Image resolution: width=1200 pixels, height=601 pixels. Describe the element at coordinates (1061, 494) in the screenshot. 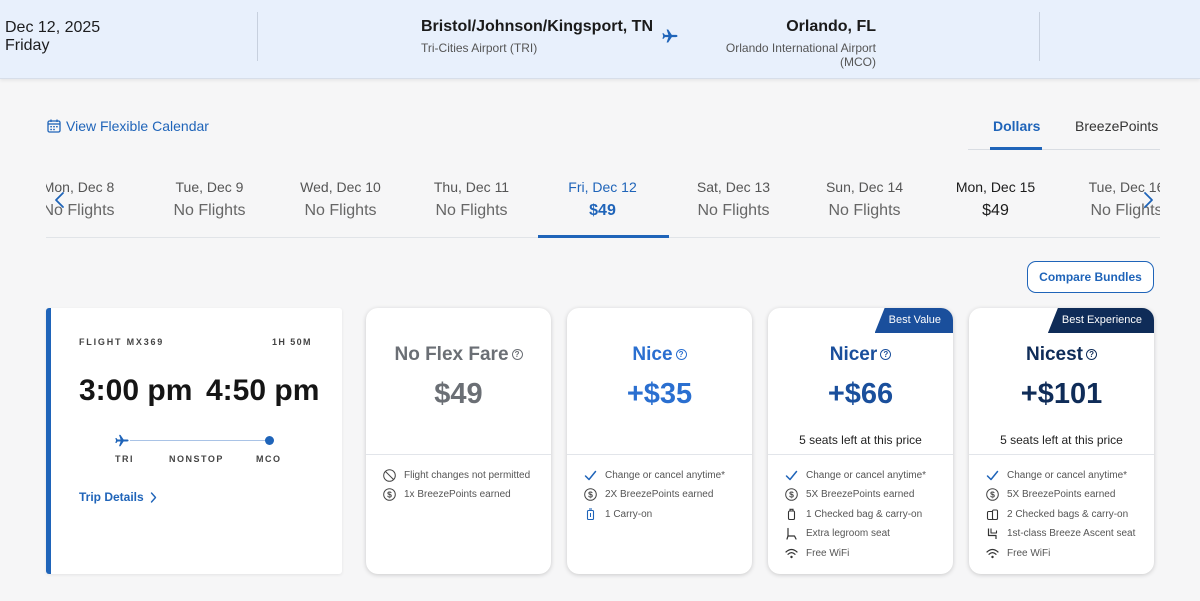

I see `fare-feature-text: 5X BreezePoints earned` at that location.